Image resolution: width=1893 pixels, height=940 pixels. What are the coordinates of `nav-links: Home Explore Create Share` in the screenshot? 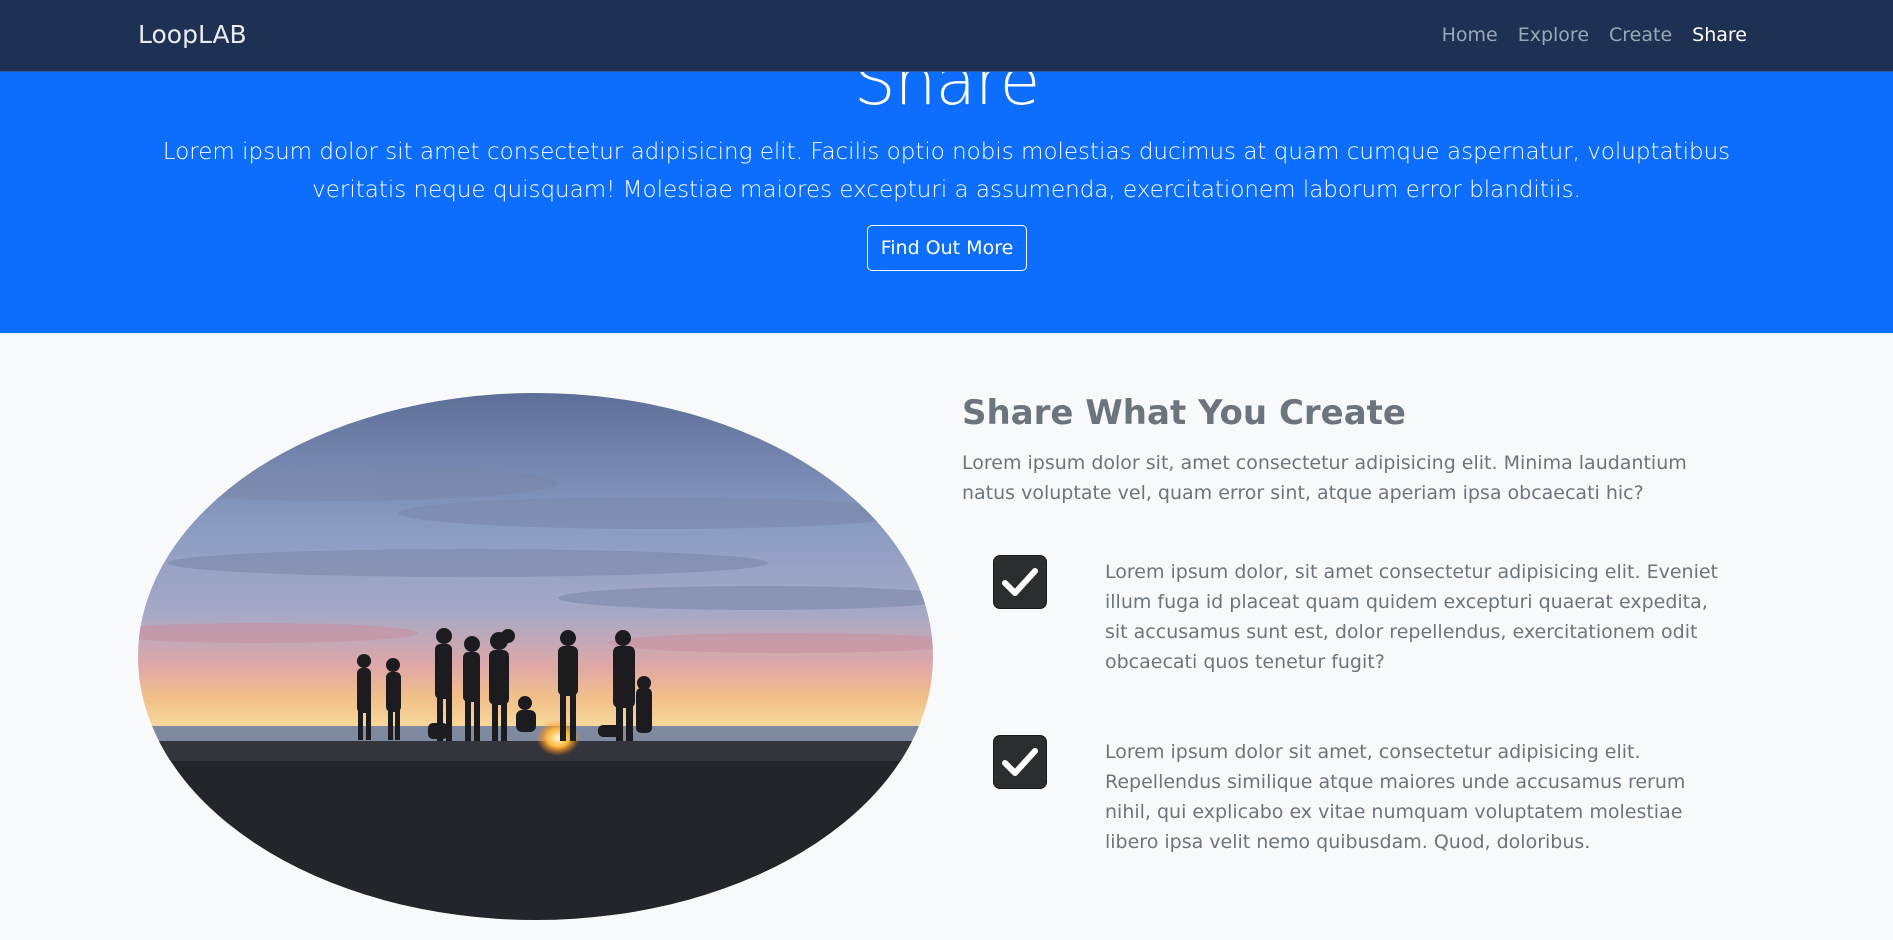 It's located at (1584, 35).